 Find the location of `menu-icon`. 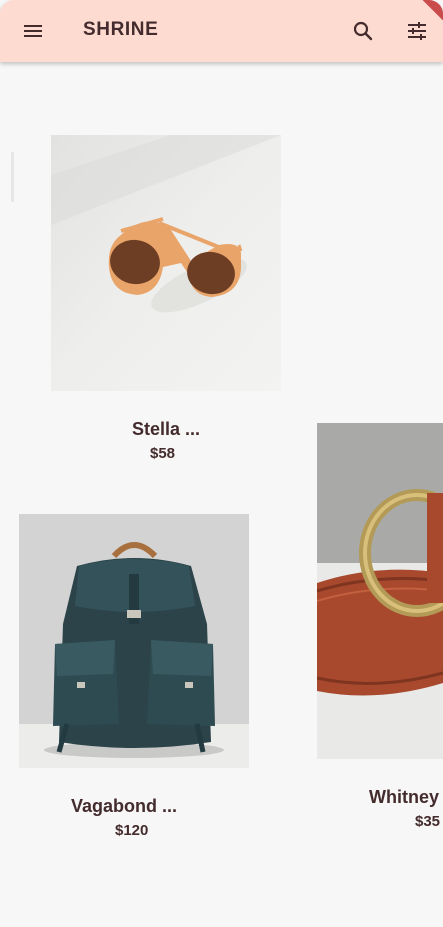

menu-icon is located at coordinates (33, 31).